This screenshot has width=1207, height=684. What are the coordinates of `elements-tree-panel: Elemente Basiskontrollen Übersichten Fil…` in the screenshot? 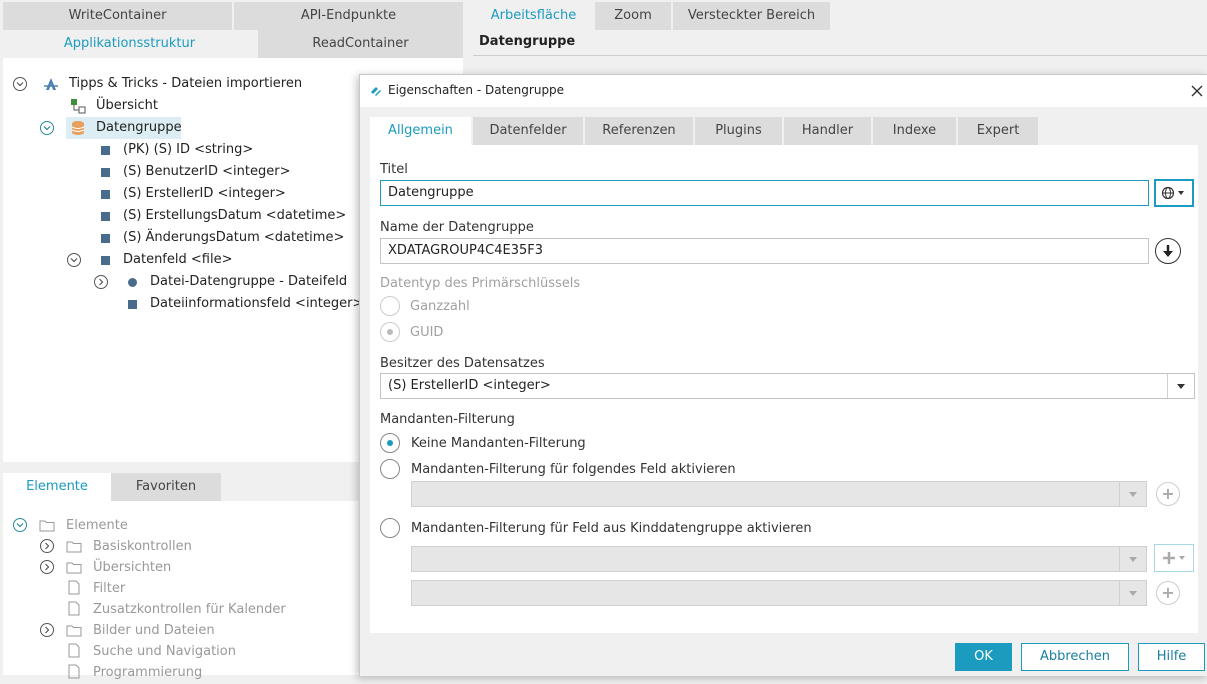 It's located at (181, 590).